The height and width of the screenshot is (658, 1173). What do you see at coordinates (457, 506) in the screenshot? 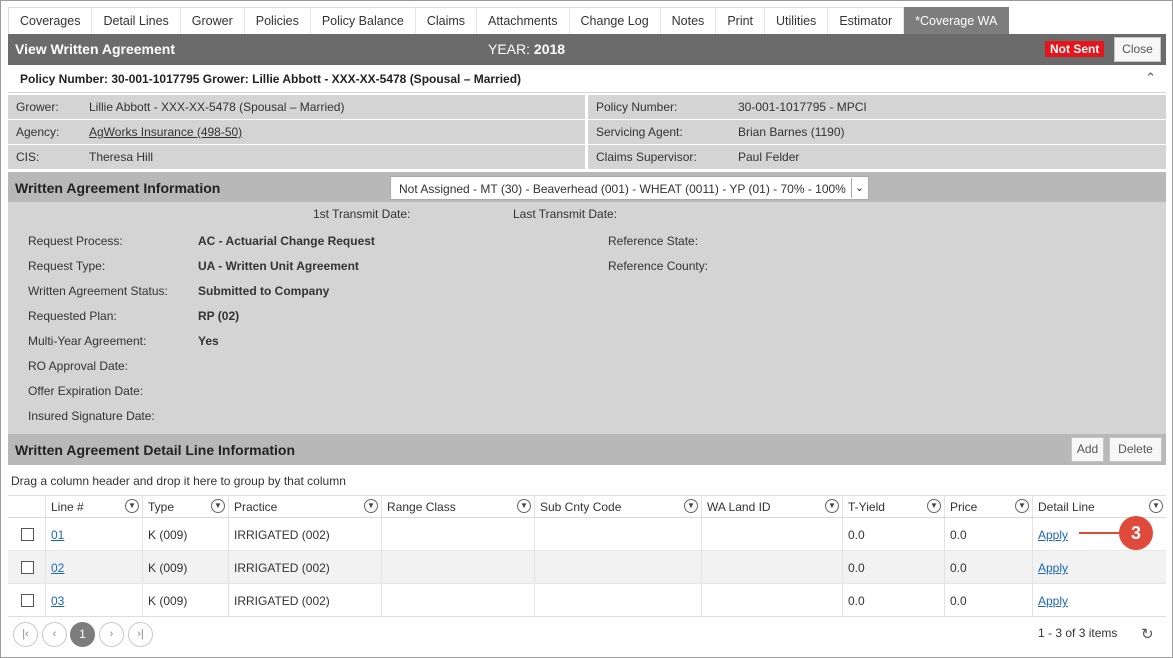
I see `column-header-range-class: Range Class ▼` at bounding box center [457, 506].